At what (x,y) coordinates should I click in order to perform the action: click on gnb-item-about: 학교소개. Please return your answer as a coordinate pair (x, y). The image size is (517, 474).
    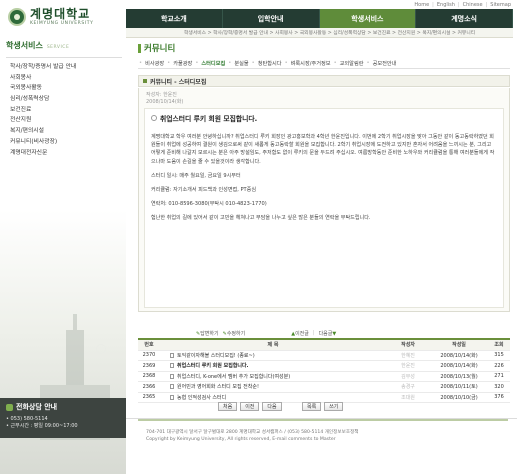
    Looking at the image, I should click on (174, 18).